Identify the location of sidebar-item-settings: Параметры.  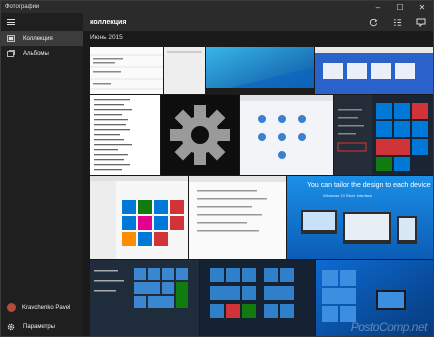
(42, 326).